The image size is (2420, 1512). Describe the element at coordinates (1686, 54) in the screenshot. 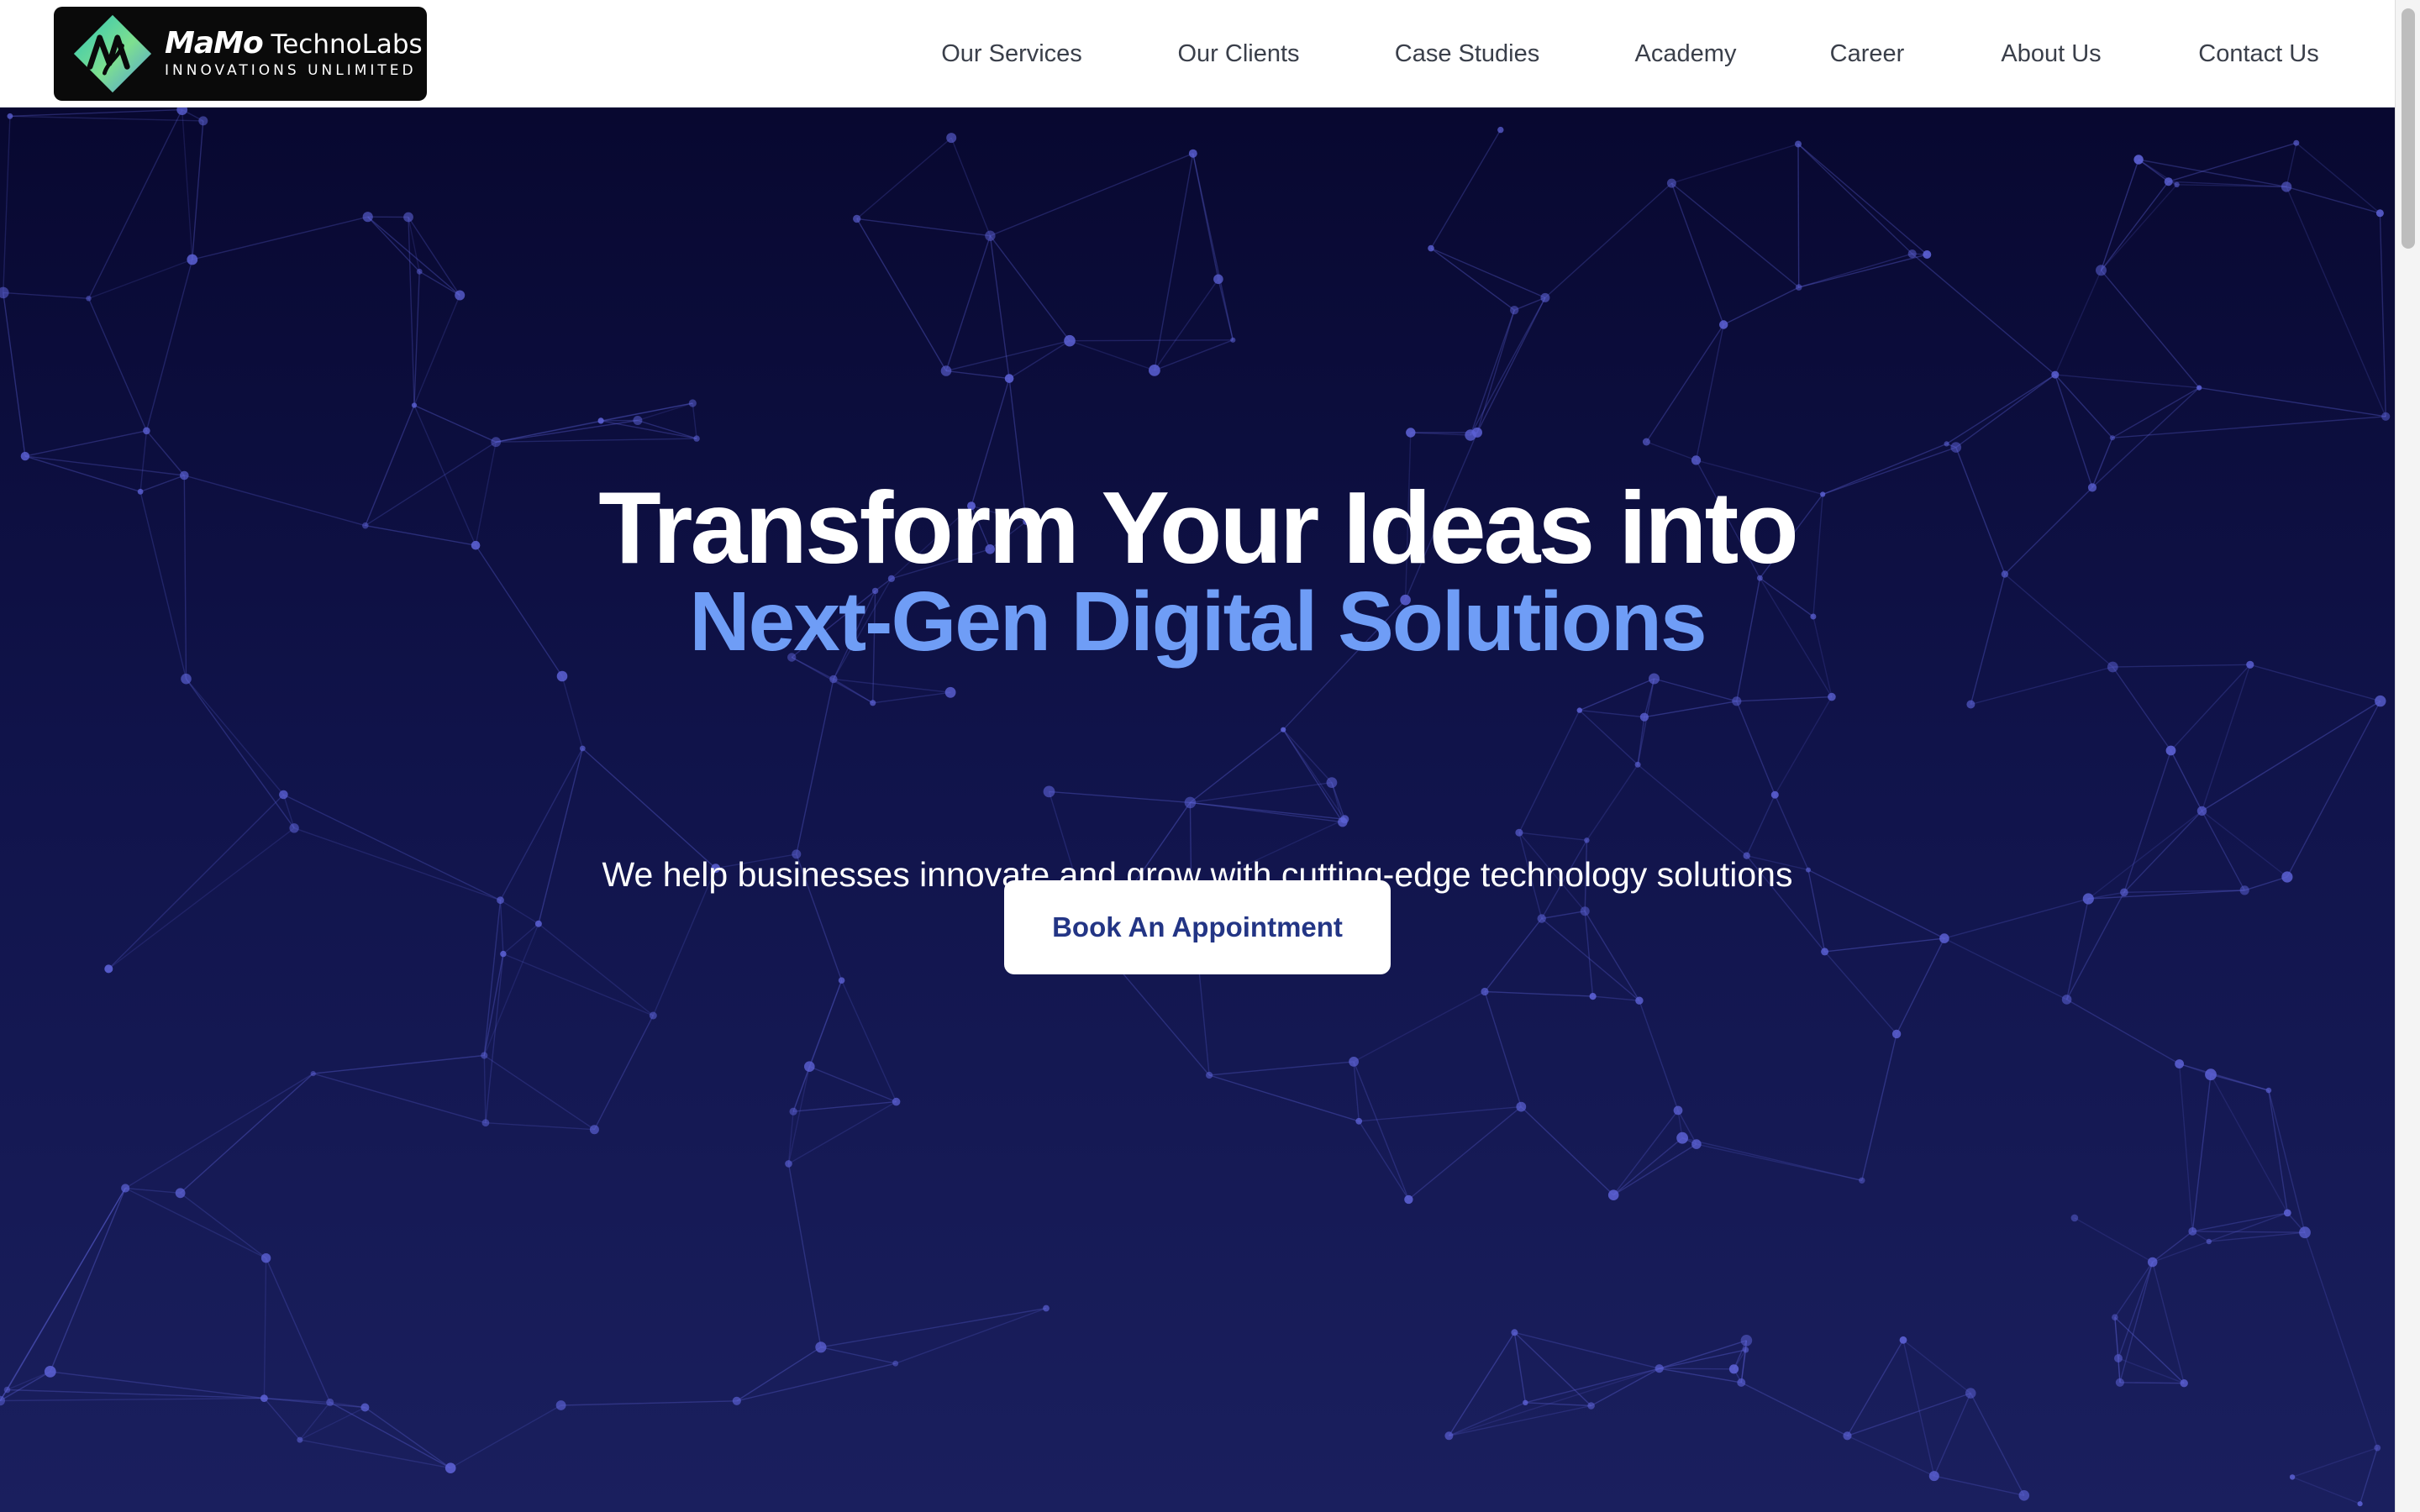

I see `nav-item-academy: Academy` at that location.